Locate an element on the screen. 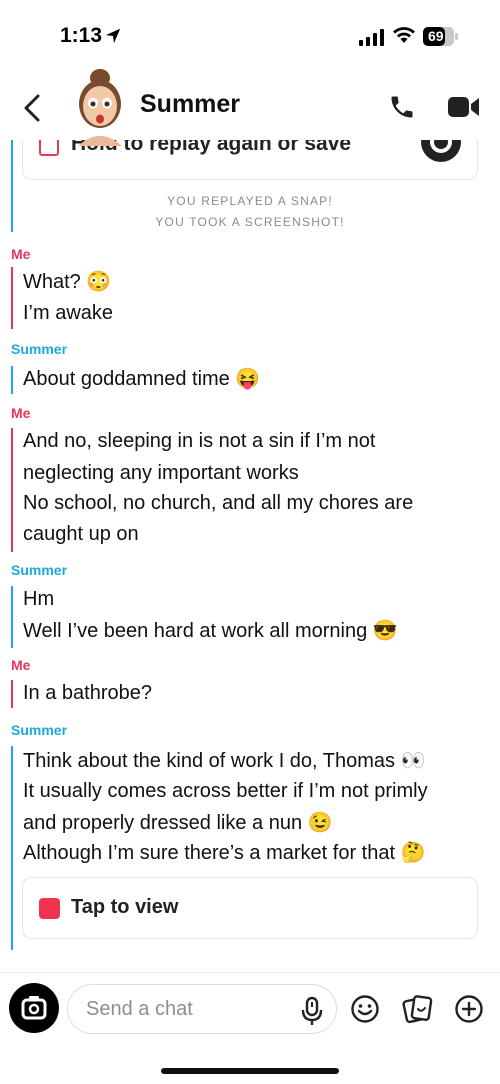  tap-to-view-card: Tap to view is located at coordinates (250, 908).